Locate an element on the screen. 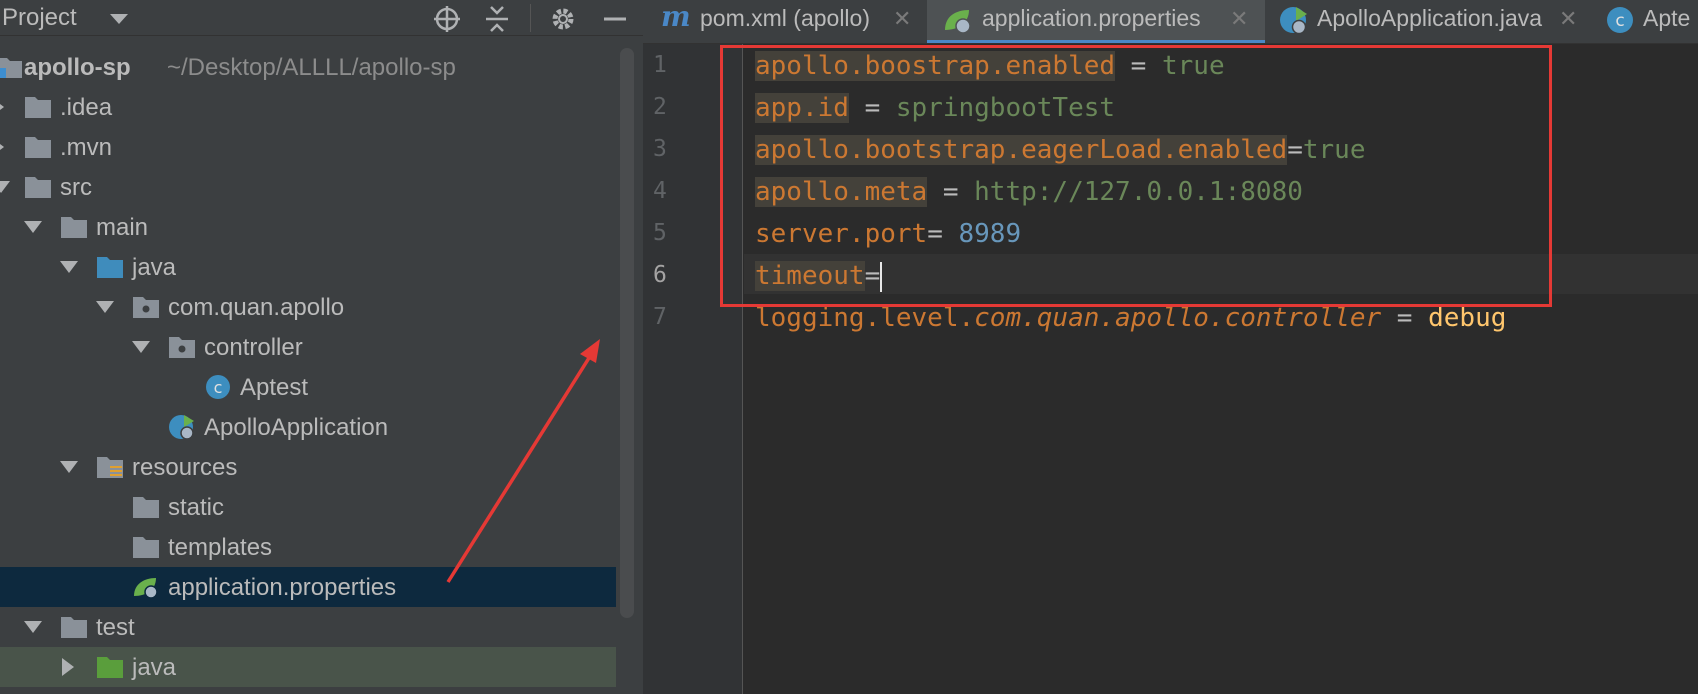 The width and height of the screenshot is (1698, 694). property-key: logging.level. is located at coordinates (865, 318).